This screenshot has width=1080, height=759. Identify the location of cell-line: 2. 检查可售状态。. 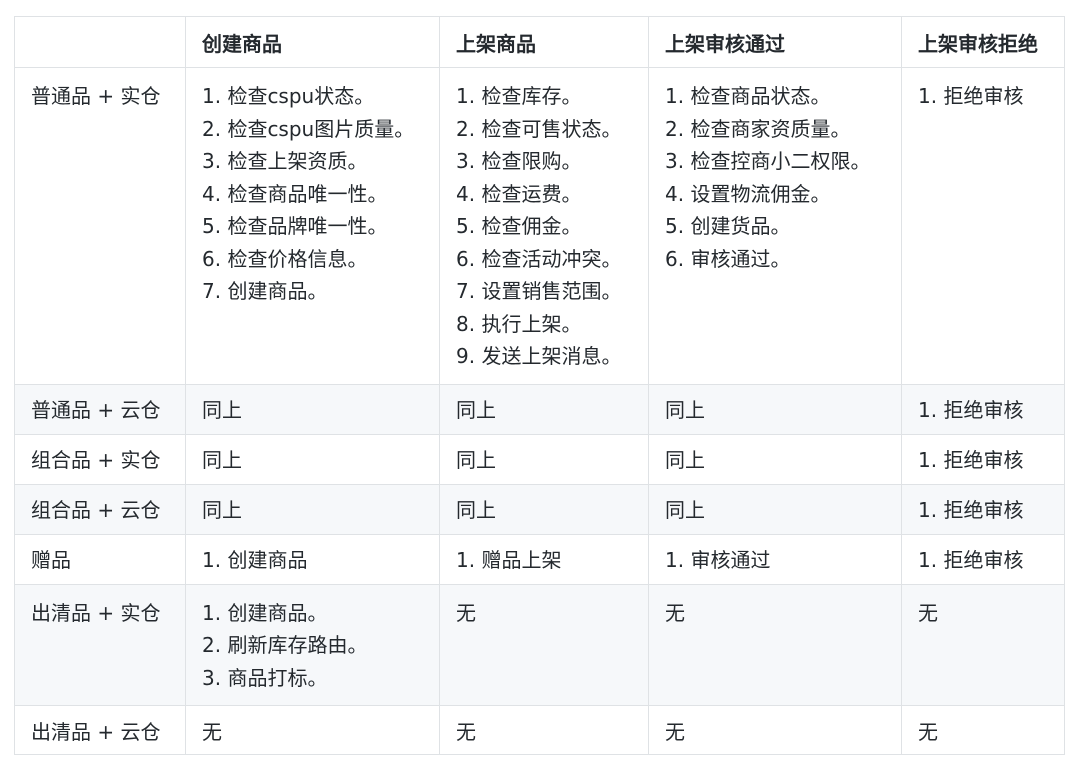
(539, 128).